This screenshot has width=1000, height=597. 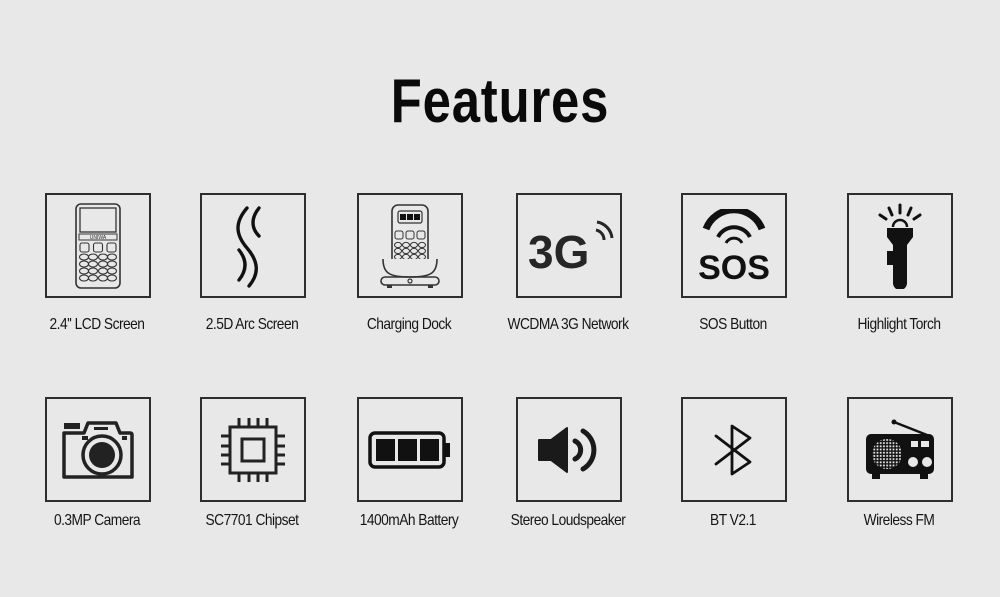 I want to click on camera-icon, so click(x=98, y=449).